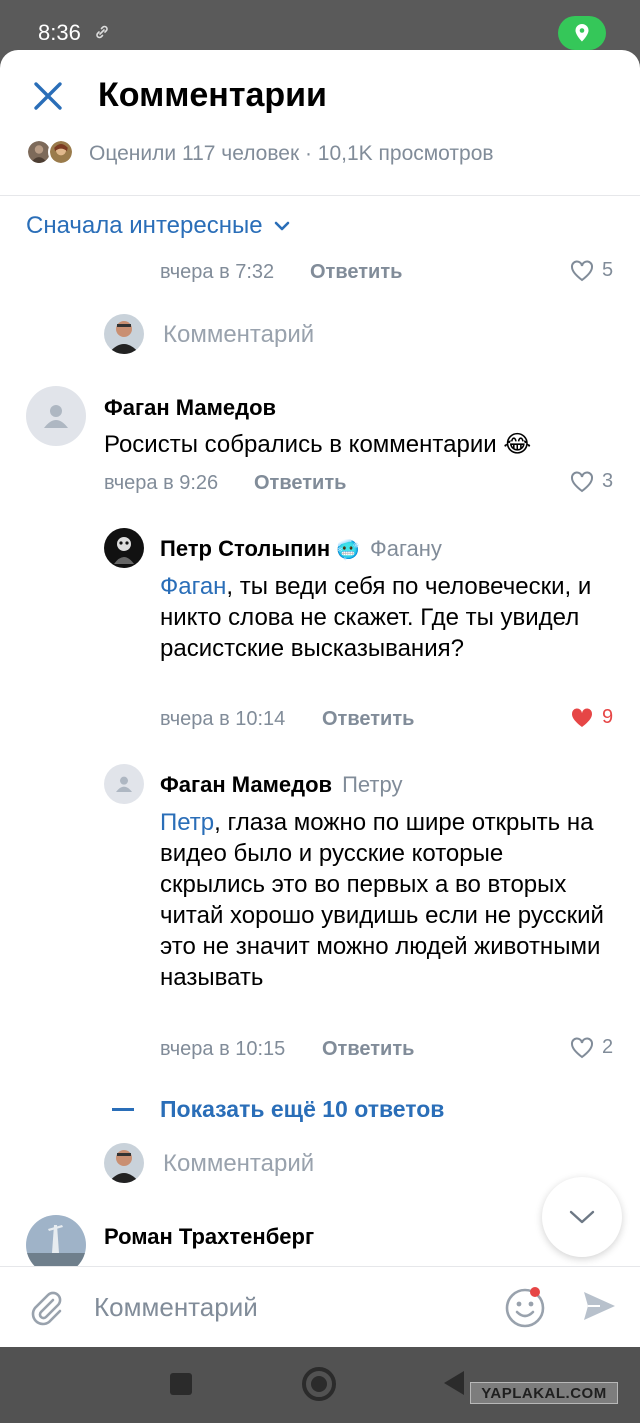 This screenshot has width=640, height=1423. What do you see at coordinates (348, 550) in the screenshot?
I see `emoji-badge: 🥶` at bounding box center [348, 550].